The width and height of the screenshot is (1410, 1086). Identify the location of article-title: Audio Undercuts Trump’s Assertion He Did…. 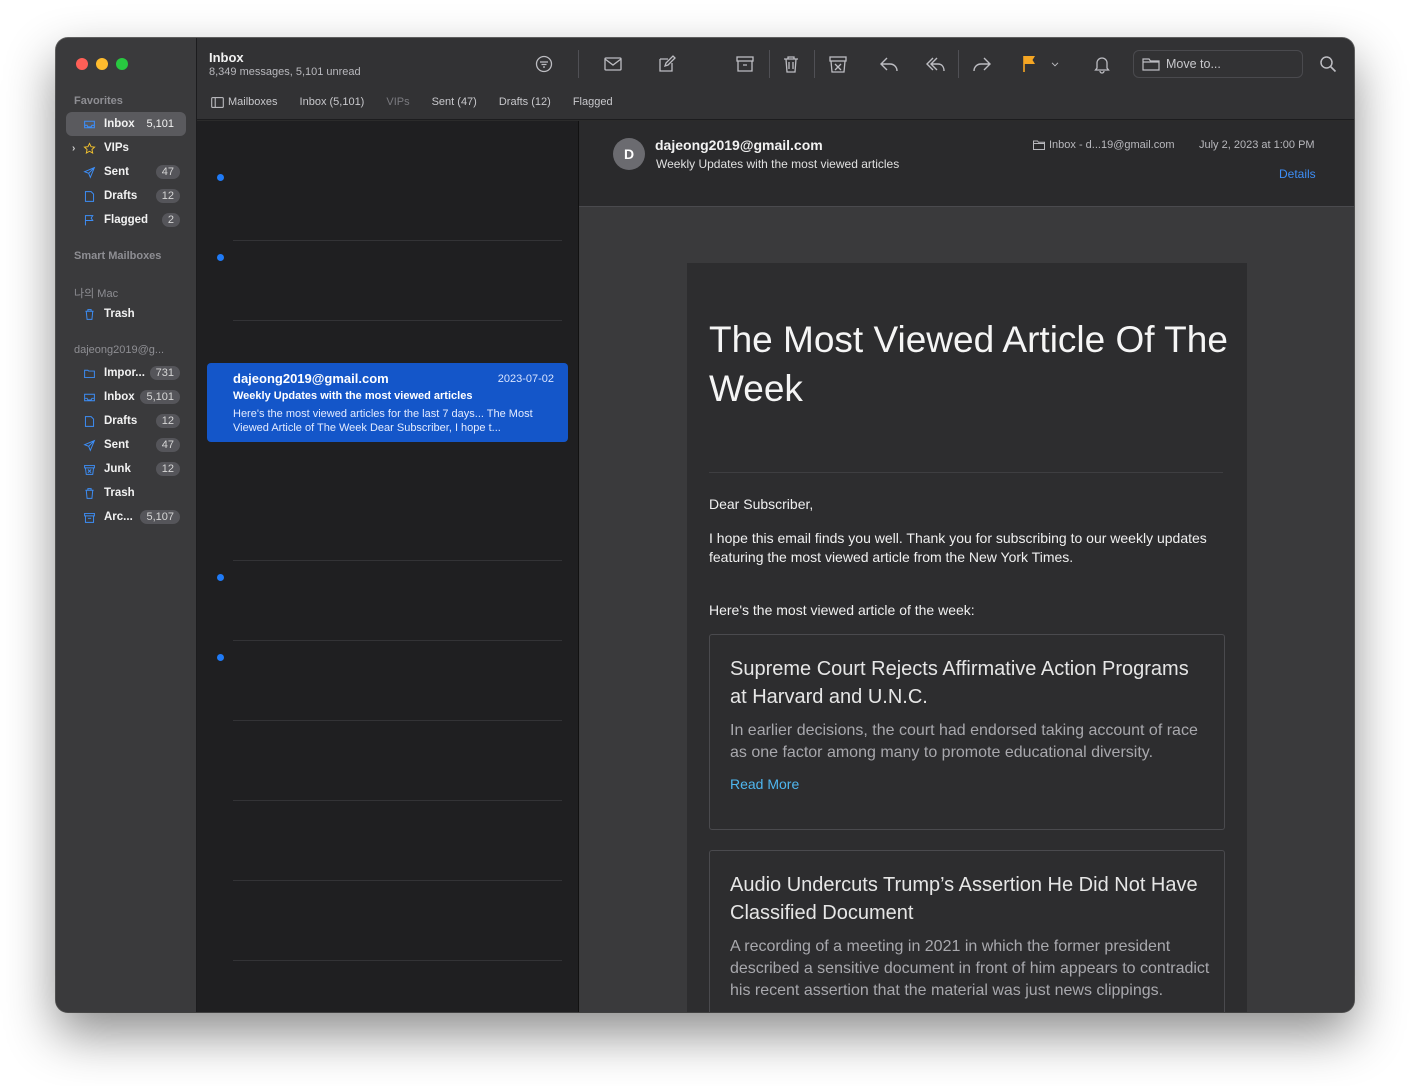
(964, 899).